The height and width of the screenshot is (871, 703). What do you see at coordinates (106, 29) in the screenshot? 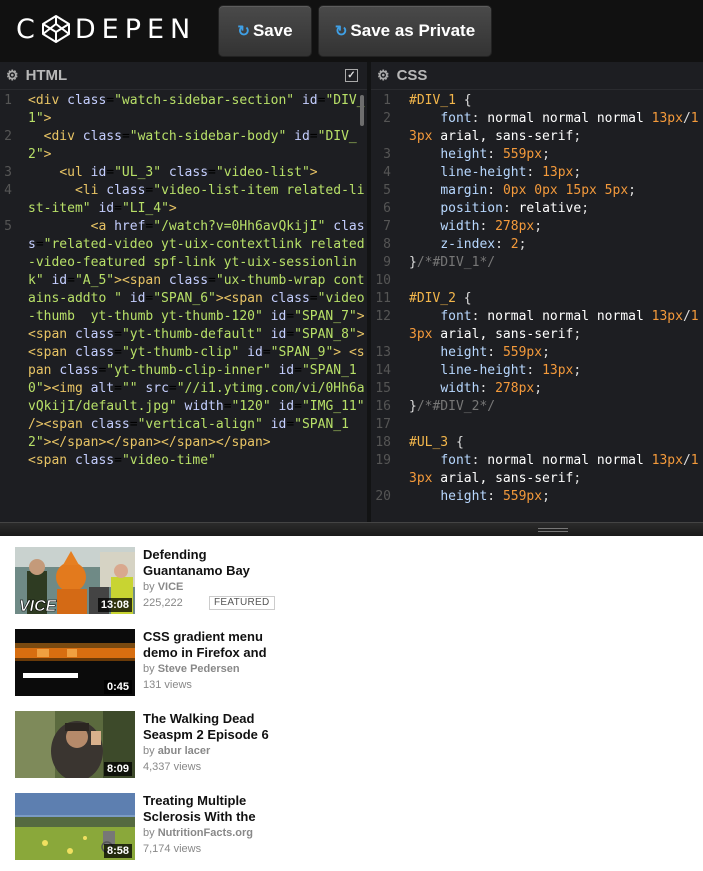
I see `codepen-logo: C DEPEN` at bounding box center [106, 29].